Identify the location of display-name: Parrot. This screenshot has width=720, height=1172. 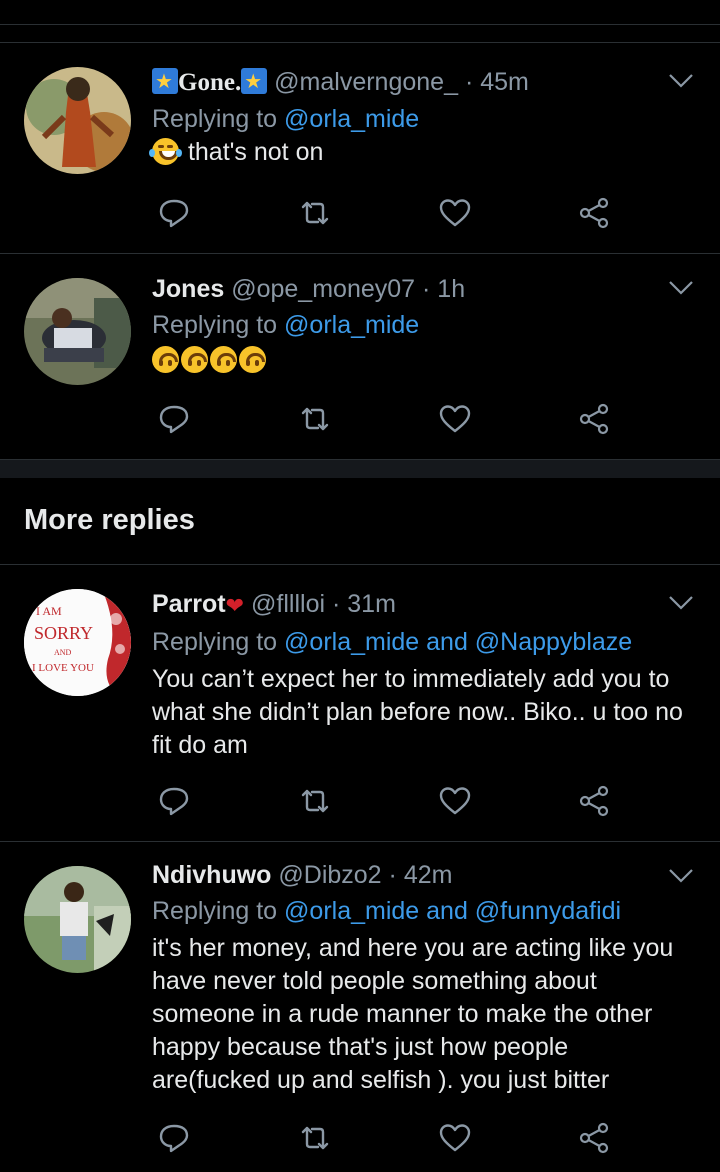
(189, 604).